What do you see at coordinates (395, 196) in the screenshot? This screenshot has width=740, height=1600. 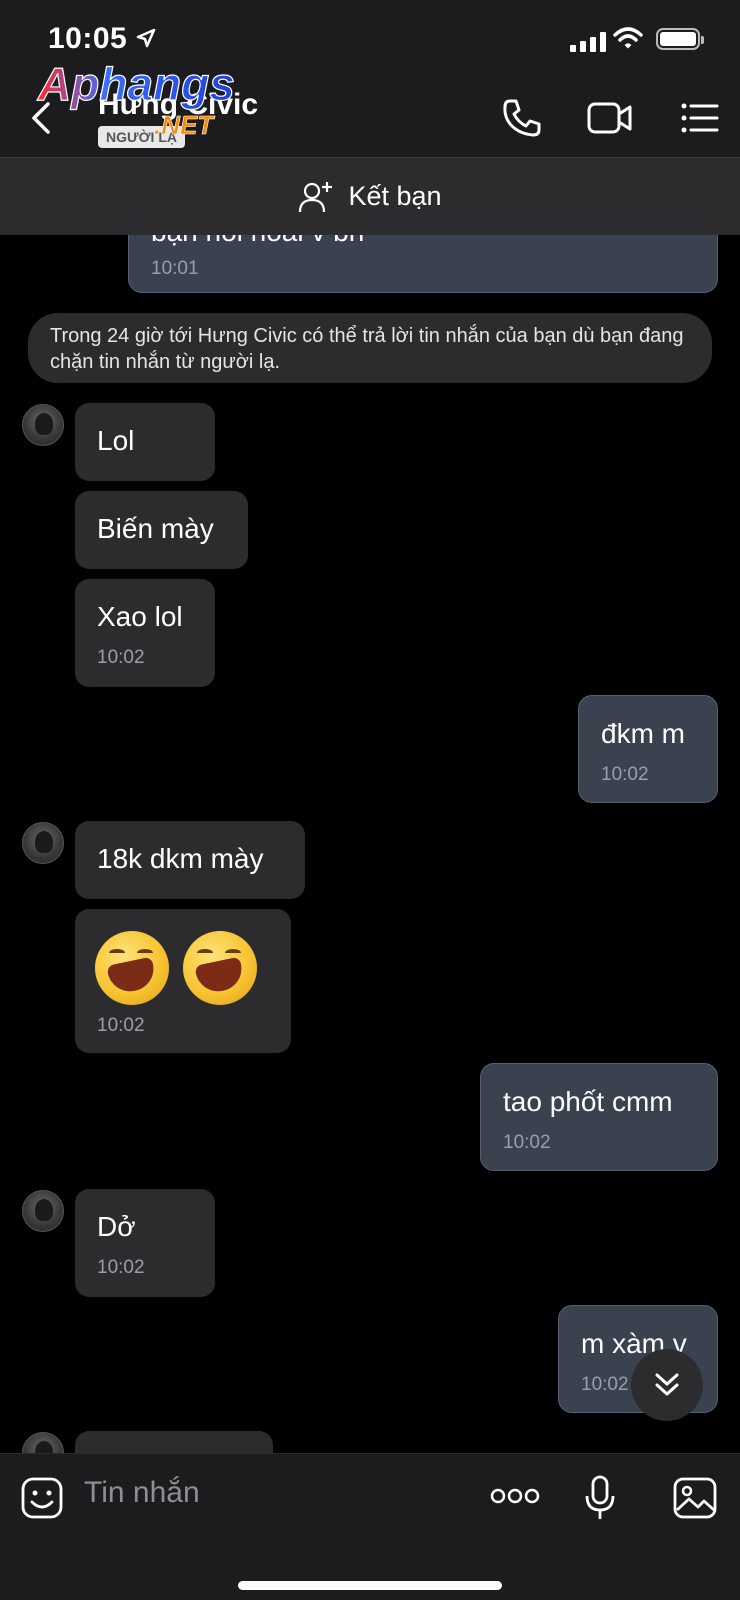 I see `add-friend-label: Kết bạn` at bounding box center [395, 196].